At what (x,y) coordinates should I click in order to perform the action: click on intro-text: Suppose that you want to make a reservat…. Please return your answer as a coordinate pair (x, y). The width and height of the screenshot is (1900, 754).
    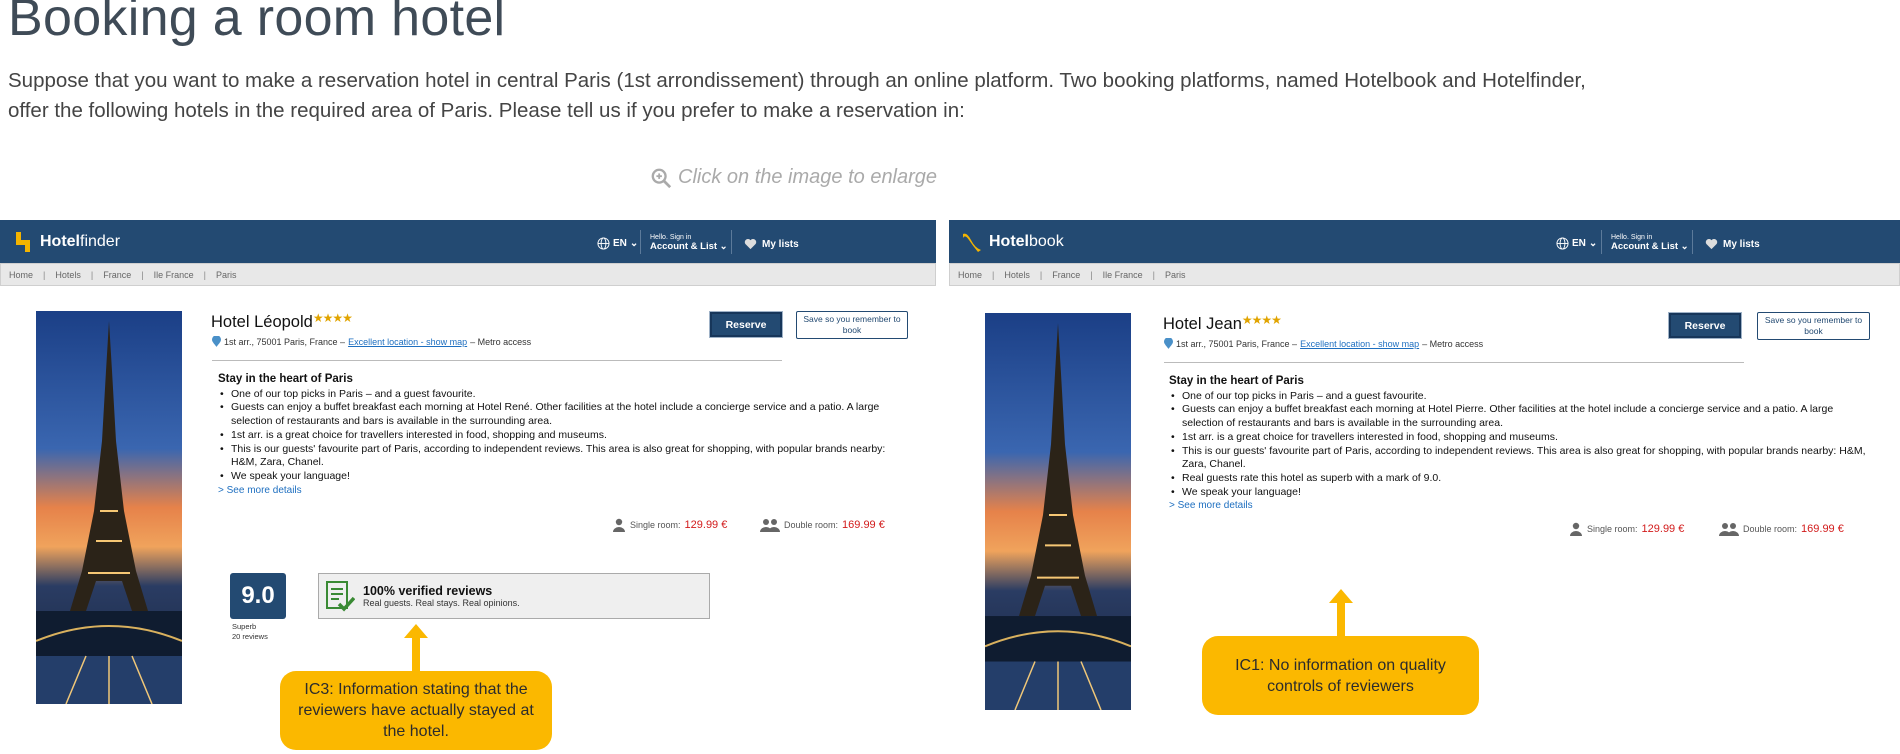
    Looking at the image, I should click on (797, 95).